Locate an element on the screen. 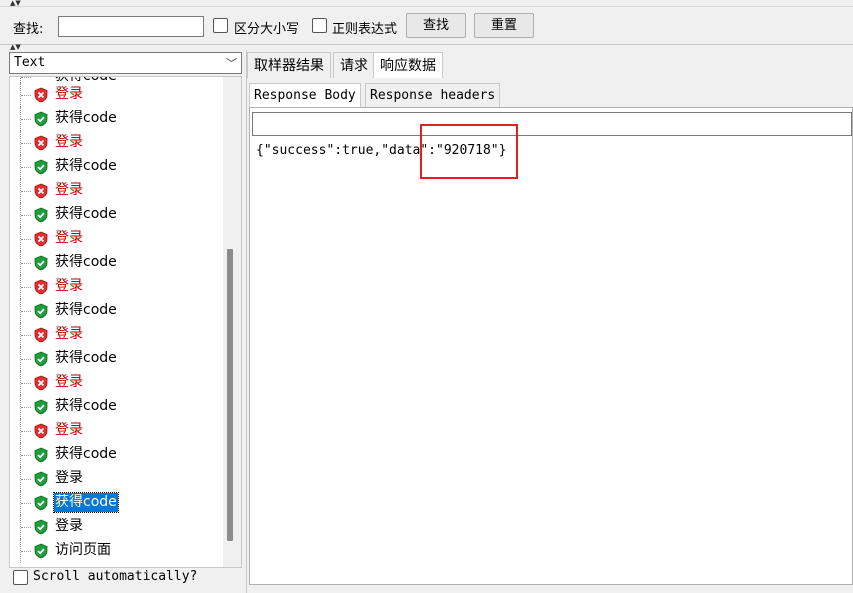  renderer-select-value: Text is located at coordinates (30, 62).